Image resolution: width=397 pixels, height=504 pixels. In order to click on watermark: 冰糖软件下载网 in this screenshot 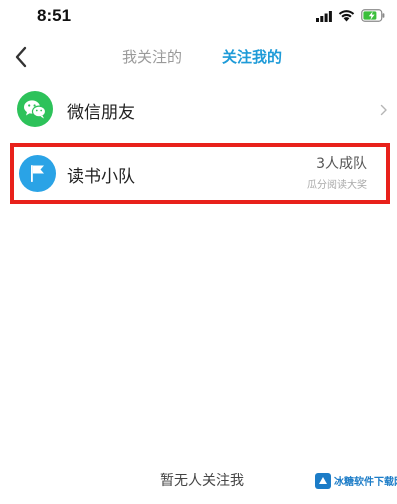, I will do `click(354, 481)`.